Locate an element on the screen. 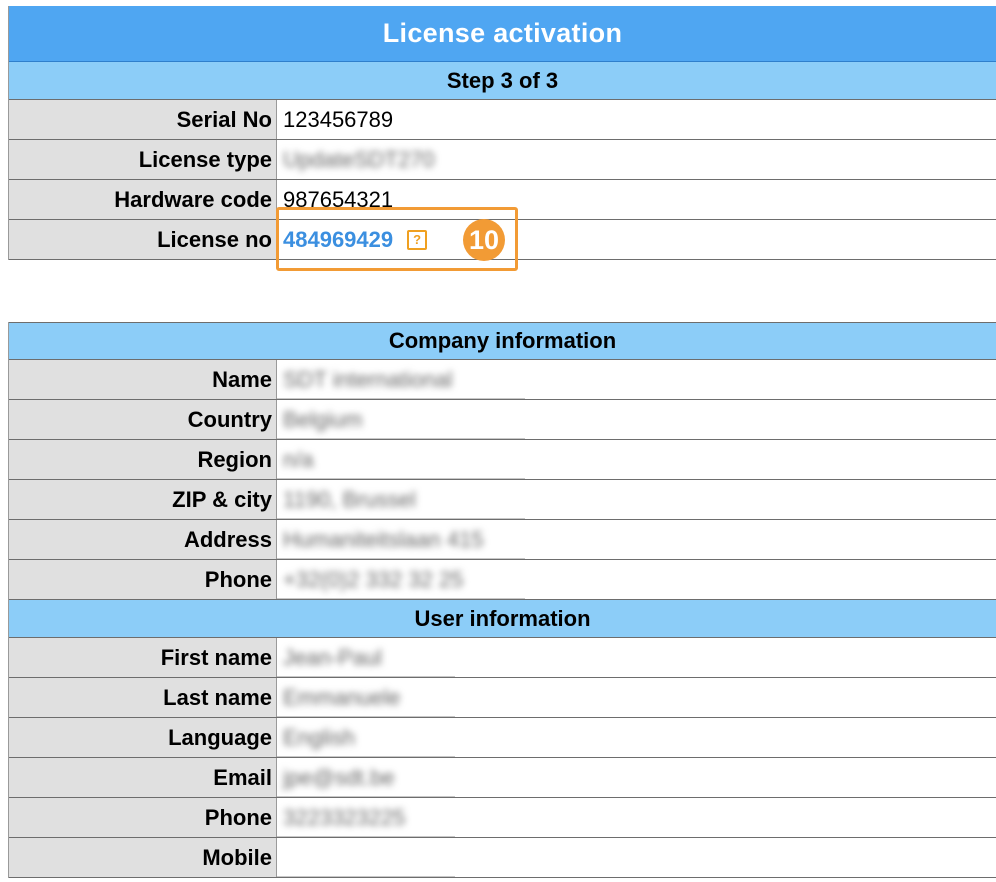 The width and height of the screenshot is (996, 882). license-type-value: UpdateSDT270 is located at coordinates (359, 159).